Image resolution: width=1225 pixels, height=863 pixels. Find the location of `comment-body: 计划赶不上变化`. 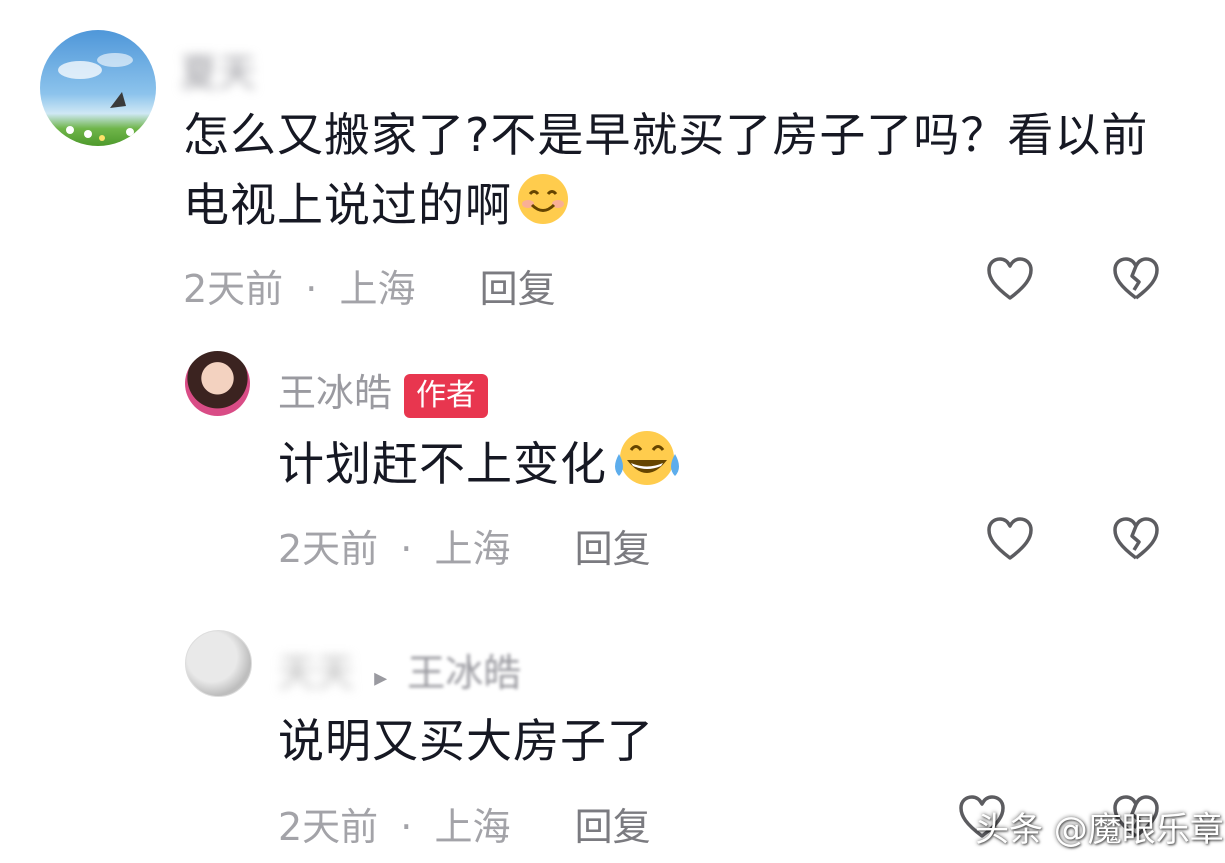

comment-body: 计划赶不上变化 is located at coordinates (442, 464).